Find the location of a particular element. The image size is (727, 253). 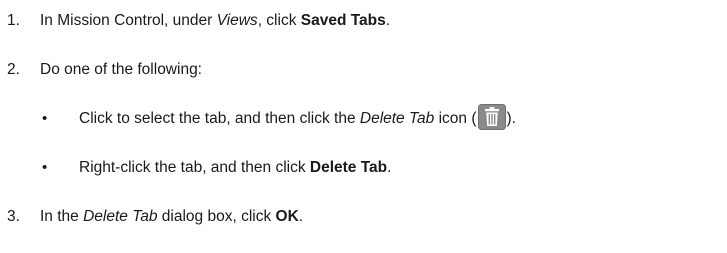

step-text: In the Delete Tab dialog box, click OK. is located at coordinates (172, 216).